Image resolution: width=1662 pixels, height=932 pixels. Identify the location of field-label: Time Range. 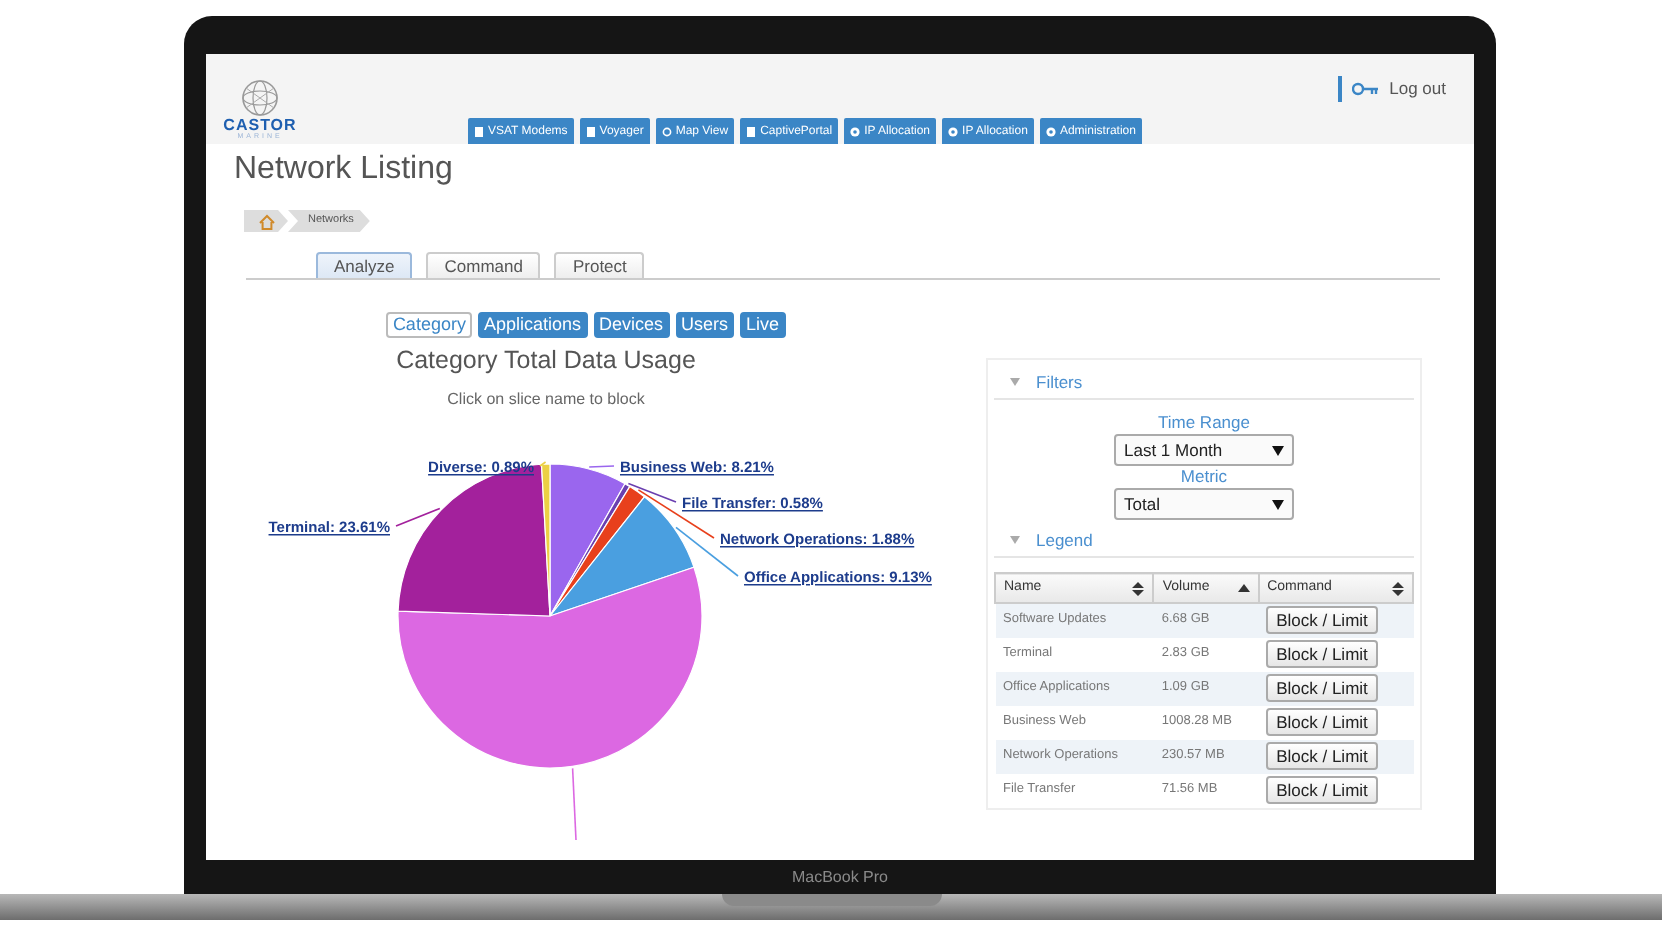
(1204, 422).